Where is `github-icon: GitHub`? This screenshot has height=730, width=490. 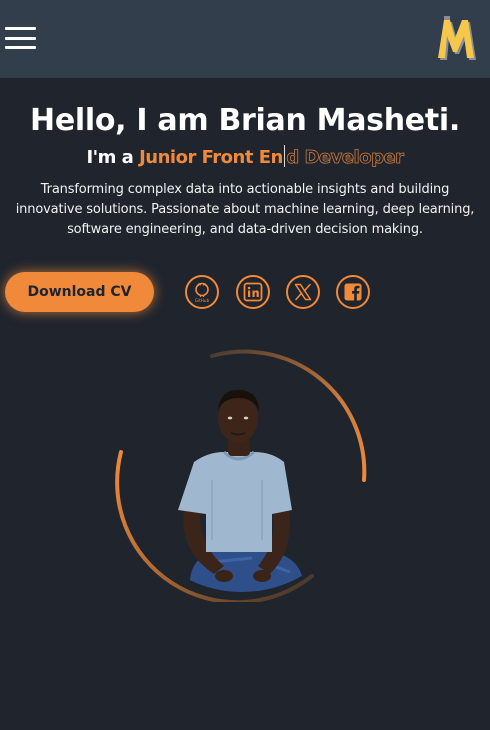 github-icon: GitHub is located at coordinates (202, 292).